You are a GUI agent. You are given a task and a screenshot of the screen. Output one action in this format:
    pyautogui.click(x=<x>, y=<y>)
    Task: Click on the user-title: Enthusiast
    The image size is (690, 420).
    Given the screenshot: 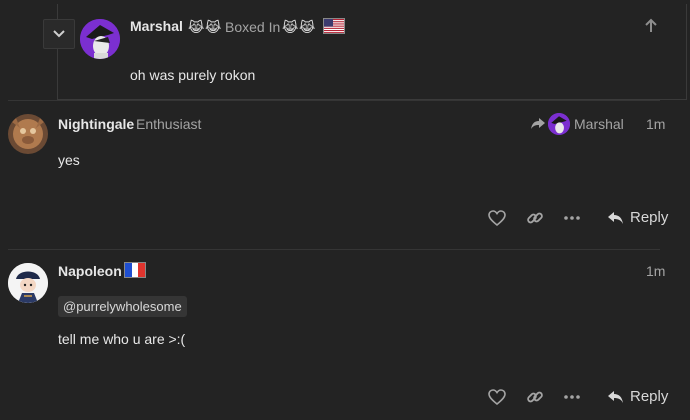 What is the action you would take?
    pyautogui.click(x=169, y=124)
    